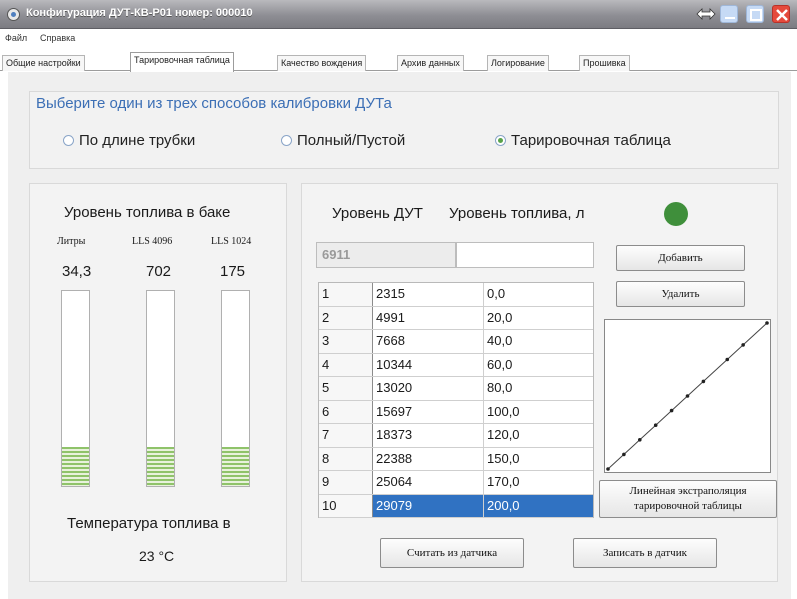 The image size is (797, 599). I want to click on radio-full-empty: Полный/Пустой, so click(343, 140).